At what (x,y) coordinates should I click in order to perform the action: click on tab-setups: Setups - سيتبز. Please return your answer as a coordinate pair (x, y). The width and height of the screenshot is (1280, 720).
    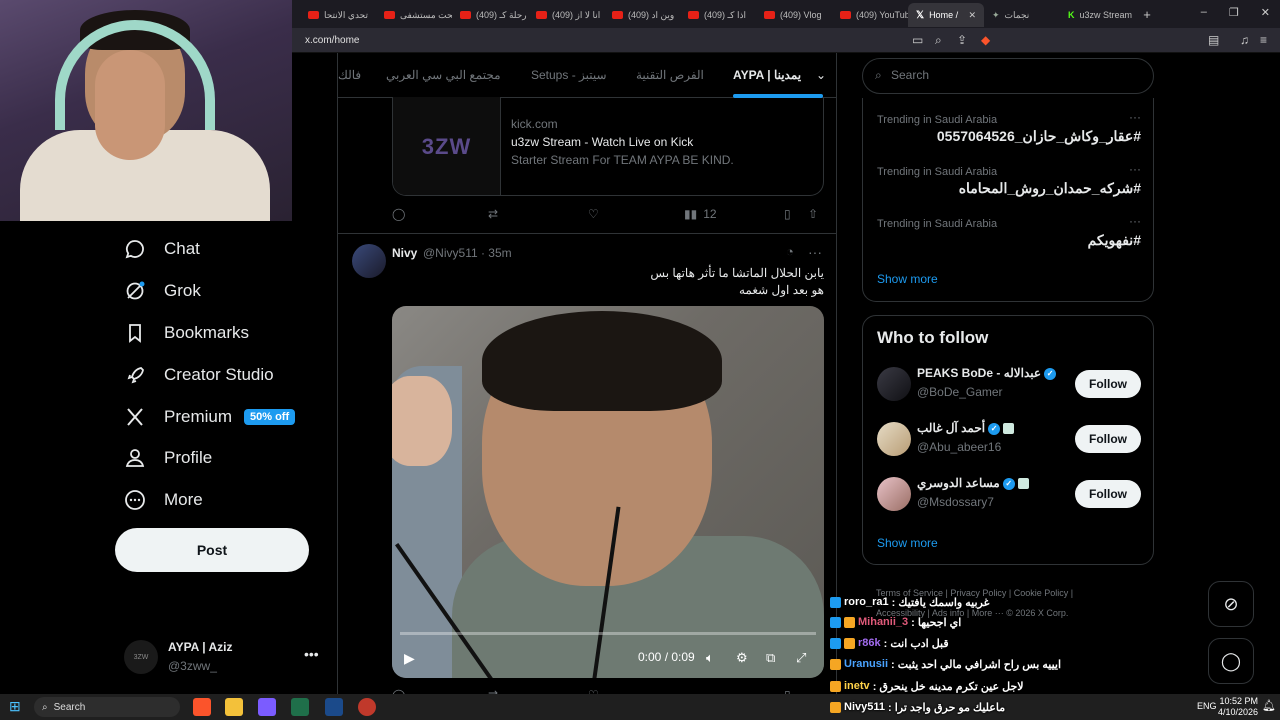
    Looking at the image, I should click on (569, 75).